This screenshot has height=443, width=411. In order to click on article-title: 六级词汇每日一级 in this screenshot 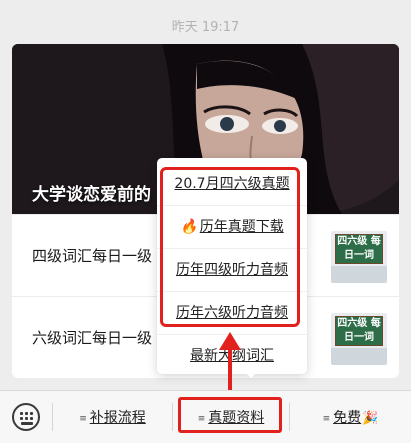, I will do `click(92, 338)`.